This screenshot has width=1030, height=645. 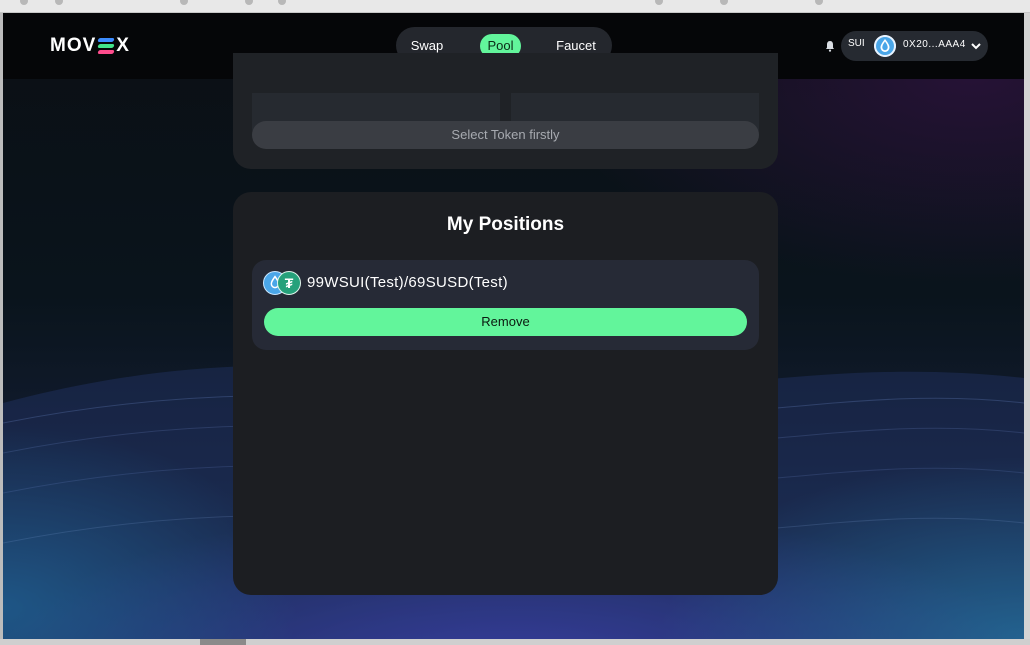 I want to click on right-scrollbar, so click(x=1027, y=326).